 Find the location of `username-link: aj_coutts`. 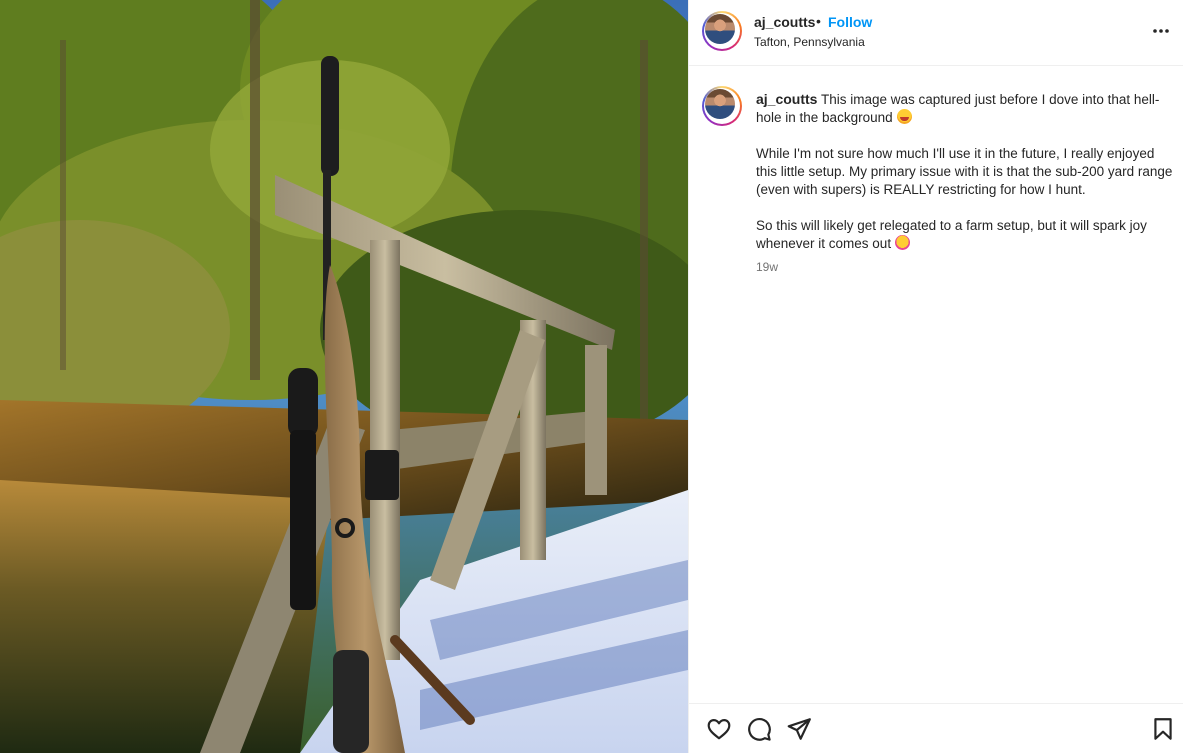

username-link: aj_coutts is located at coordinates (784, 22).